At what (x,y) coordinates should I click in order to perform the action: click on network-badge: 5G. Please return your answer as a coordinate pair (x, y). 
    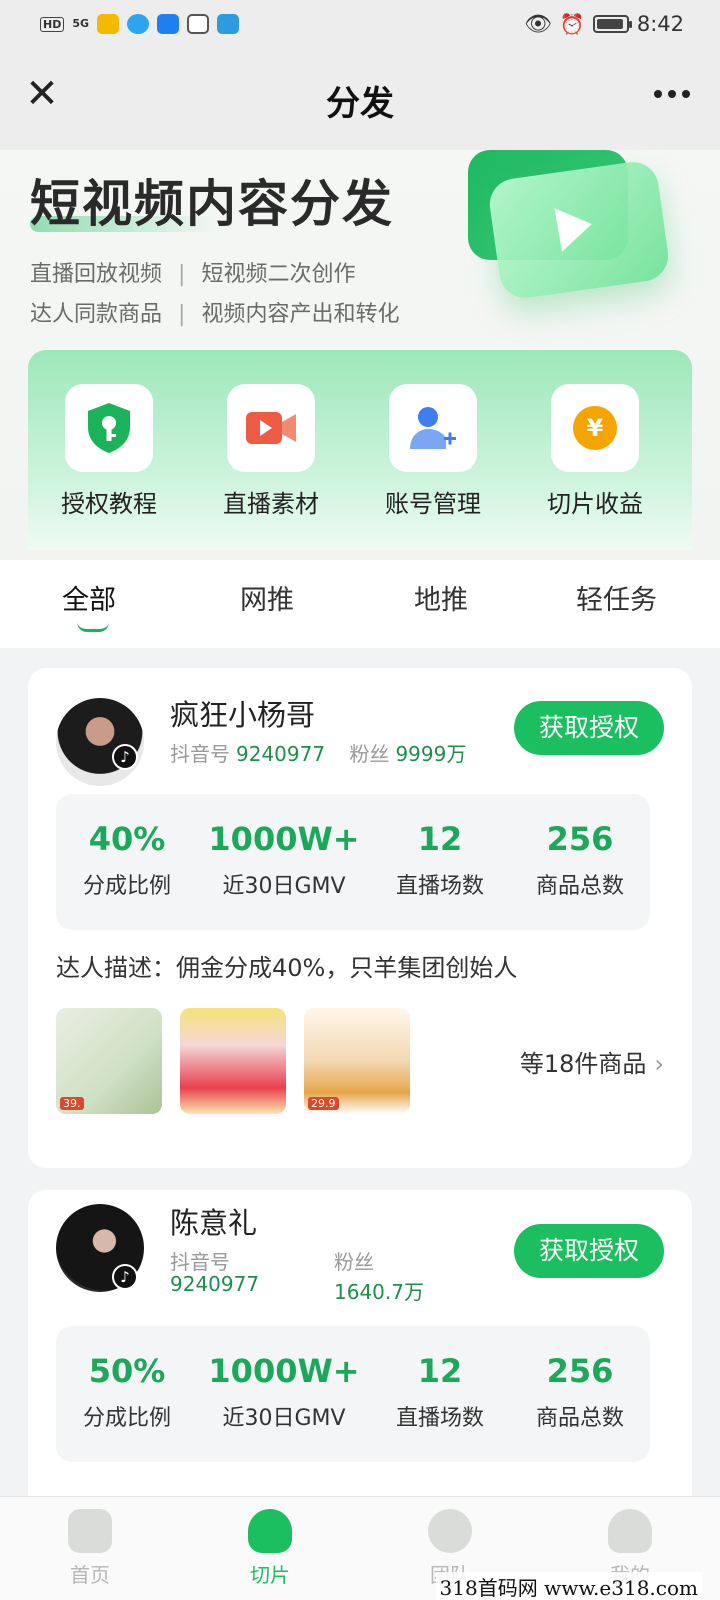
    Looking at the image, I should click on (81, 23).